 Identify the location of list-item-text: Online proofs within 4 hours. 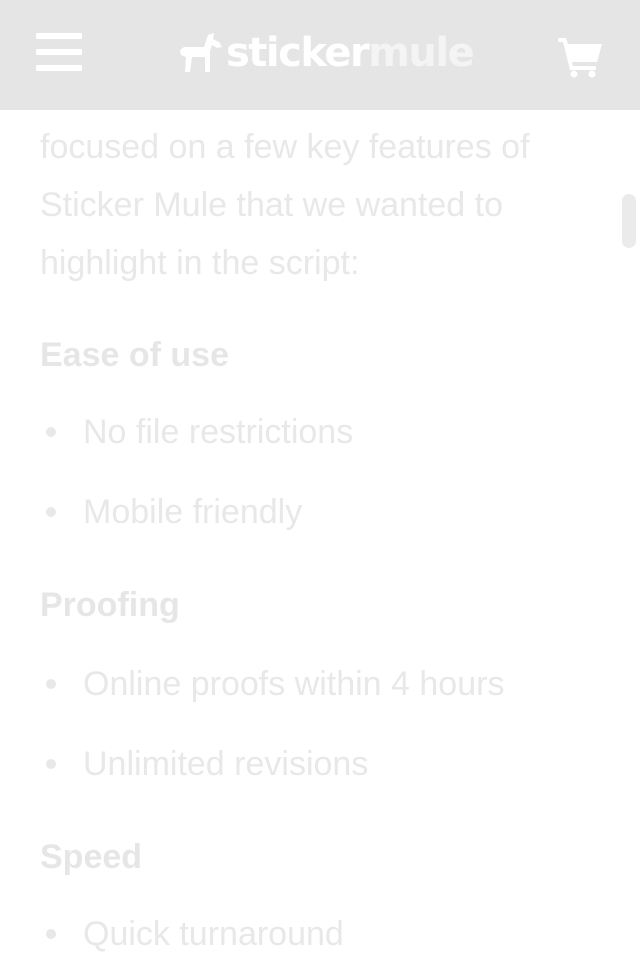
(294, 684).